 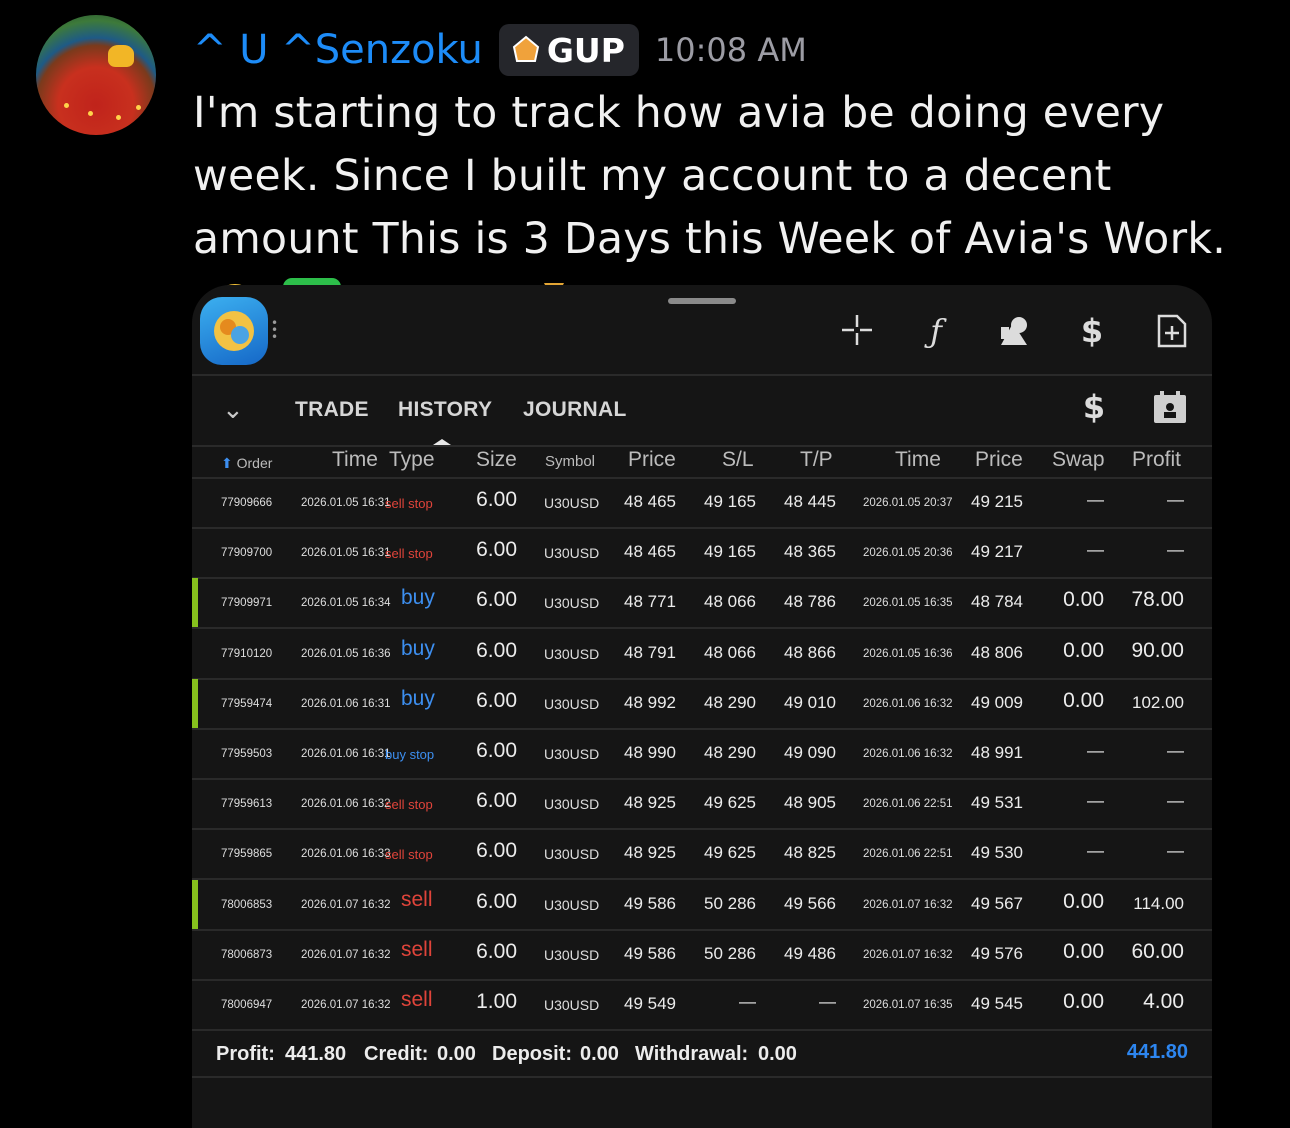 What do you see at coordinates (652, 460) in the screenshot?
I see `price-column-header: Price` at bounding box center [652, 460].